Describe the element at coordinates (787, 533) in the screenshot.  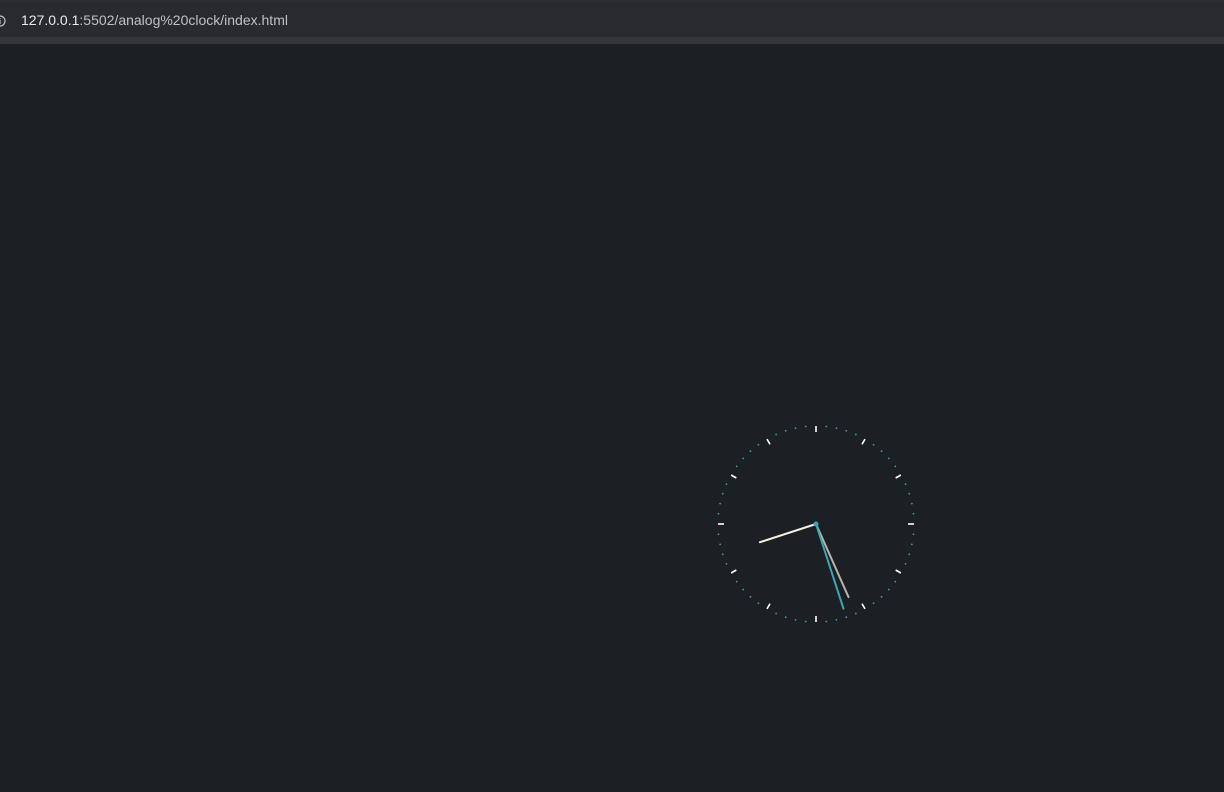
I see `hour-hand` at that location.